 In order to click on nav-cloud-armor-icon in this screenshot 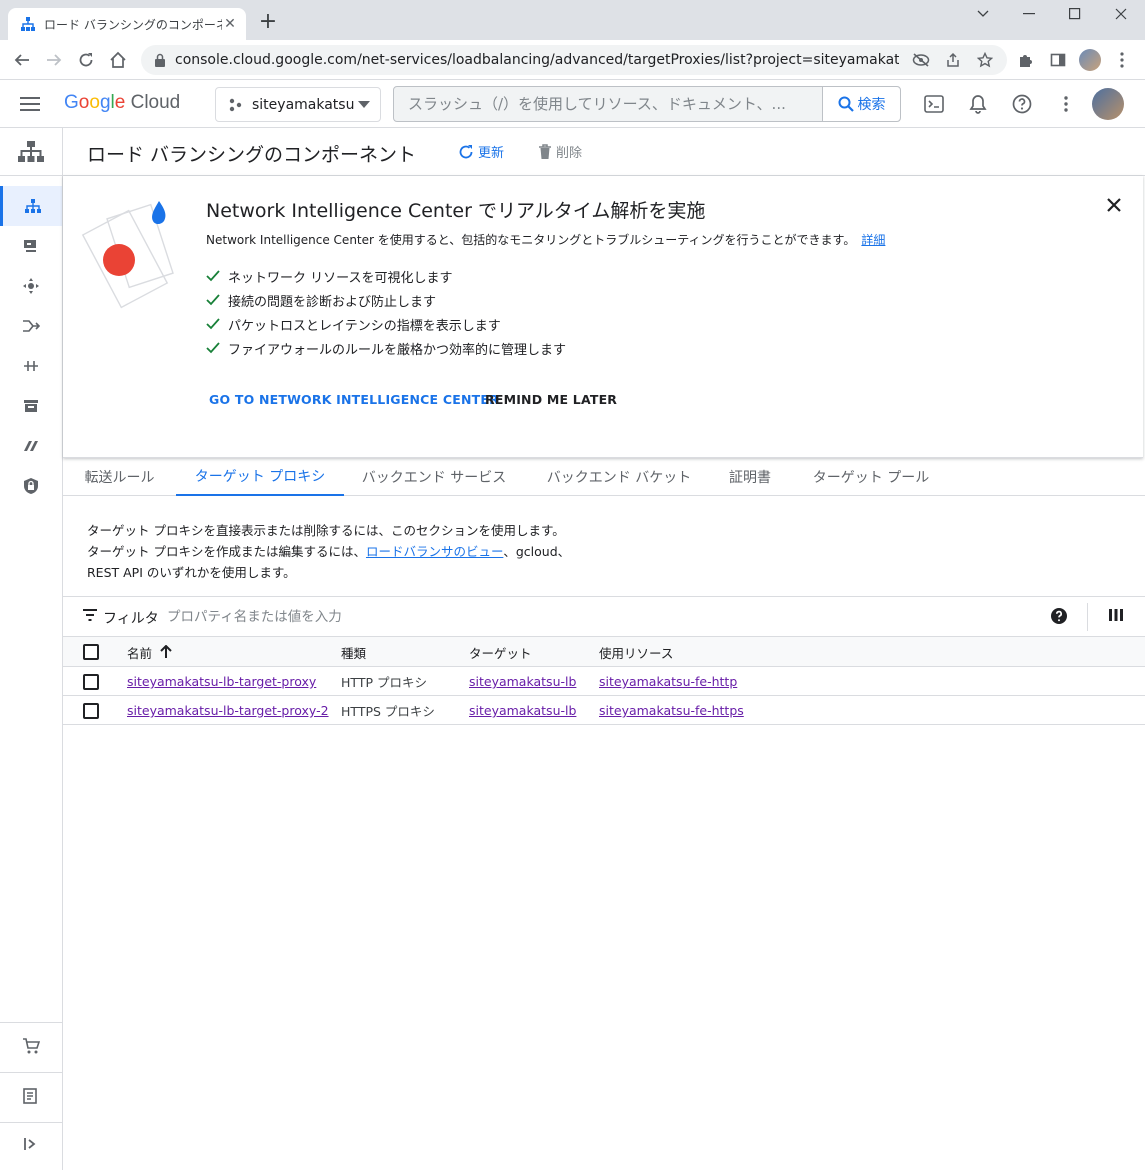, I will do `click(31, 486)`.